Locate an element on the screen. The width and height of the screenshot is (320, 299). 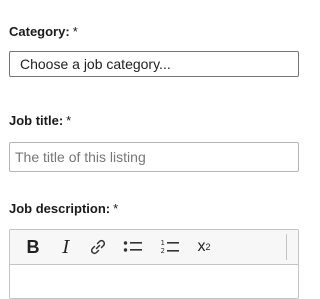
job-description-label-text: Job description: is located at coordinates (60, 208).